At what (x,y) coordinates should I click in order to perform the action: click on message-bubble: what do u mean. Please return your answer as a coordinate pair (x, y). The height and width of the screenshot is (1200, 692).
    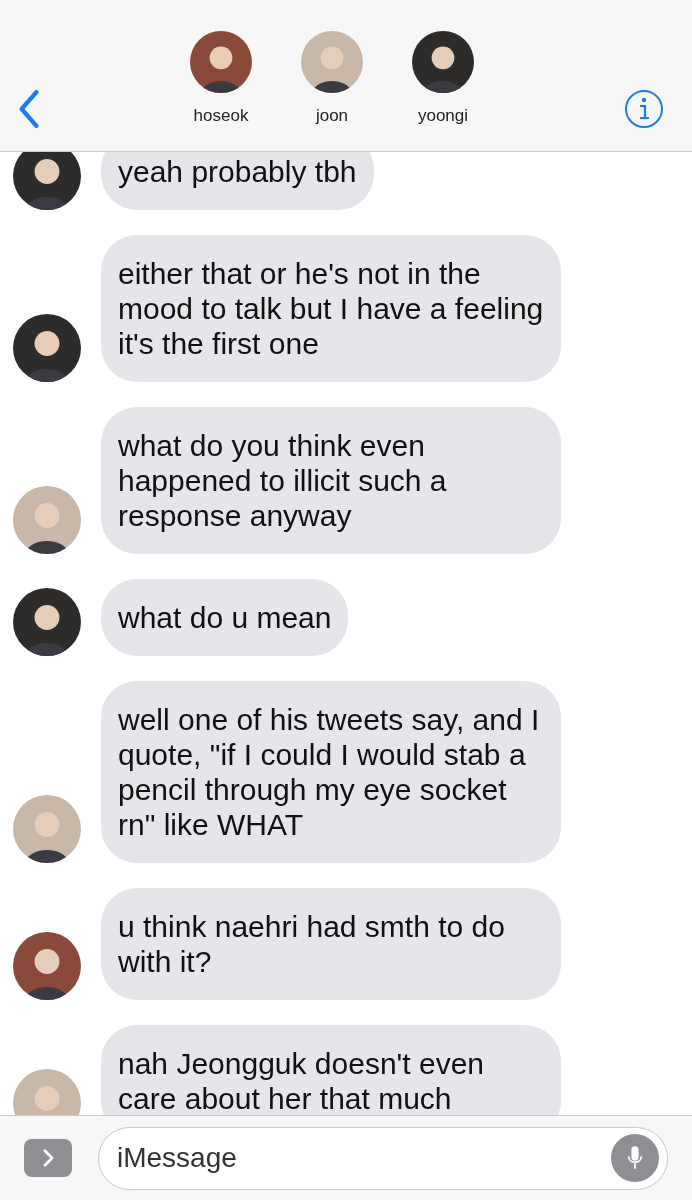
    Looking at the image, I should click on (225, 617).